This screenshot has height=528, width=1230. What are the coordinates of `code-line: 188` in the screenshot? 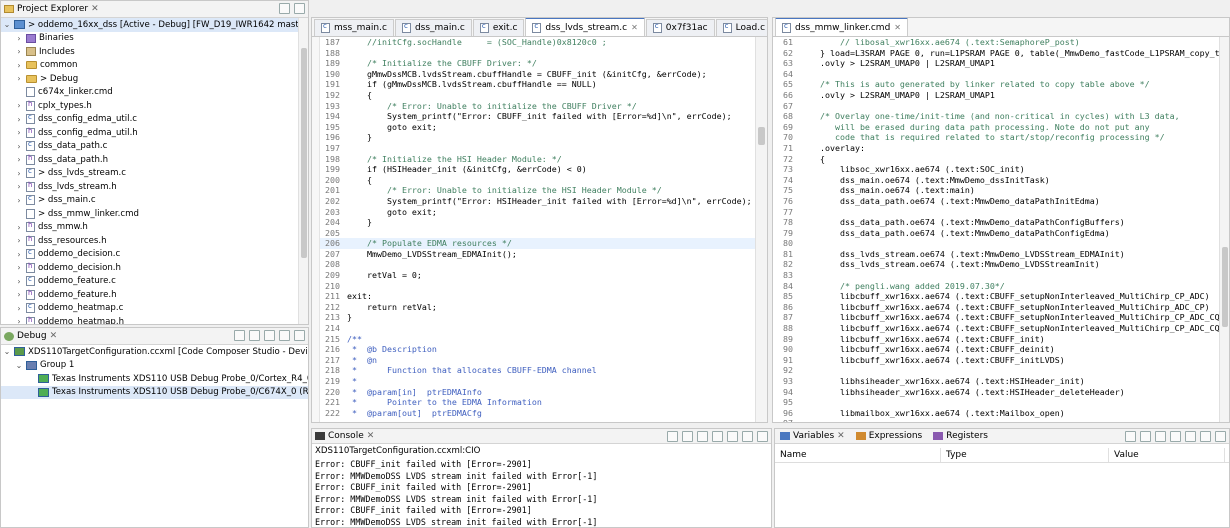 It's located at (537, 53).